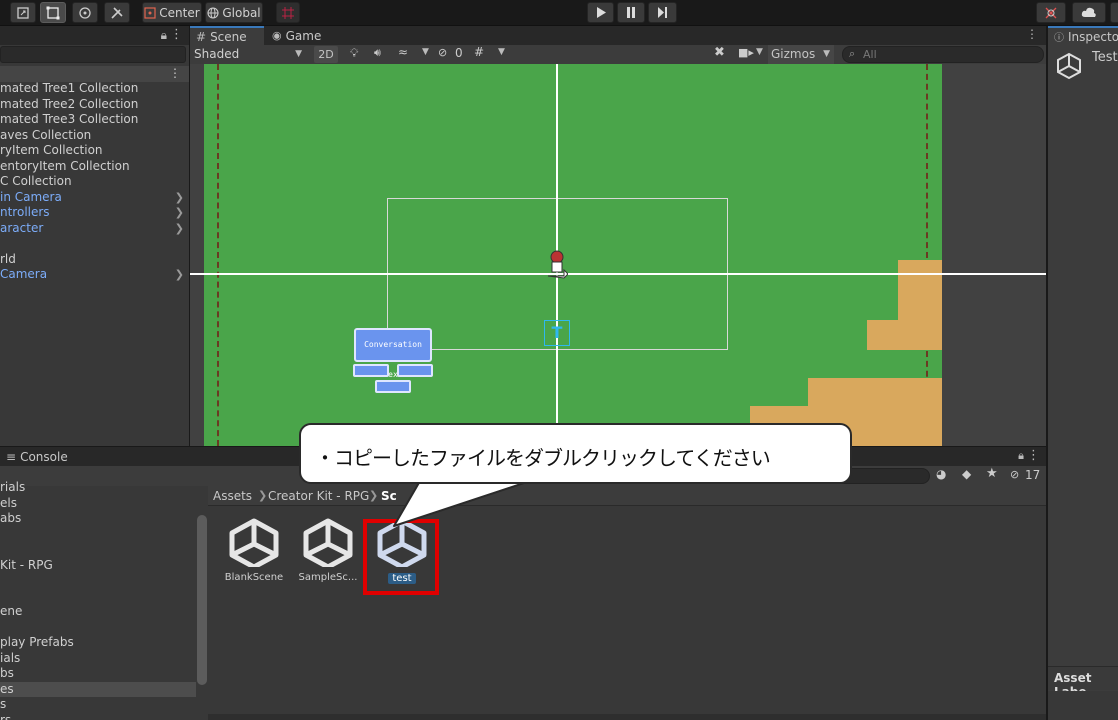  Describe the element at coordinates (377, 53) in the screenshot. I see `audio-icon: 🔊︎` at that location.